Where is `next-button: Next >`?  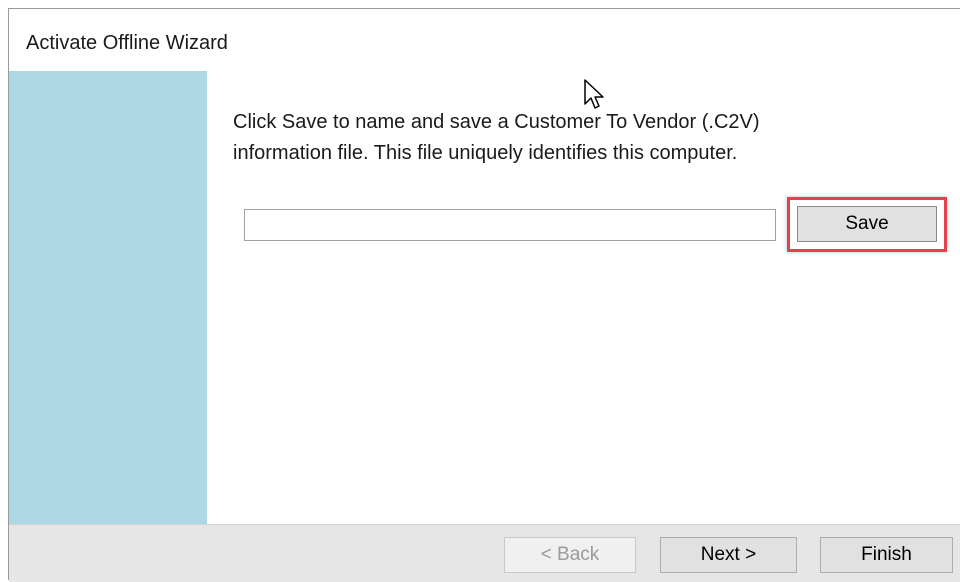 next-button: Next > is located at coordinates (728, 555).